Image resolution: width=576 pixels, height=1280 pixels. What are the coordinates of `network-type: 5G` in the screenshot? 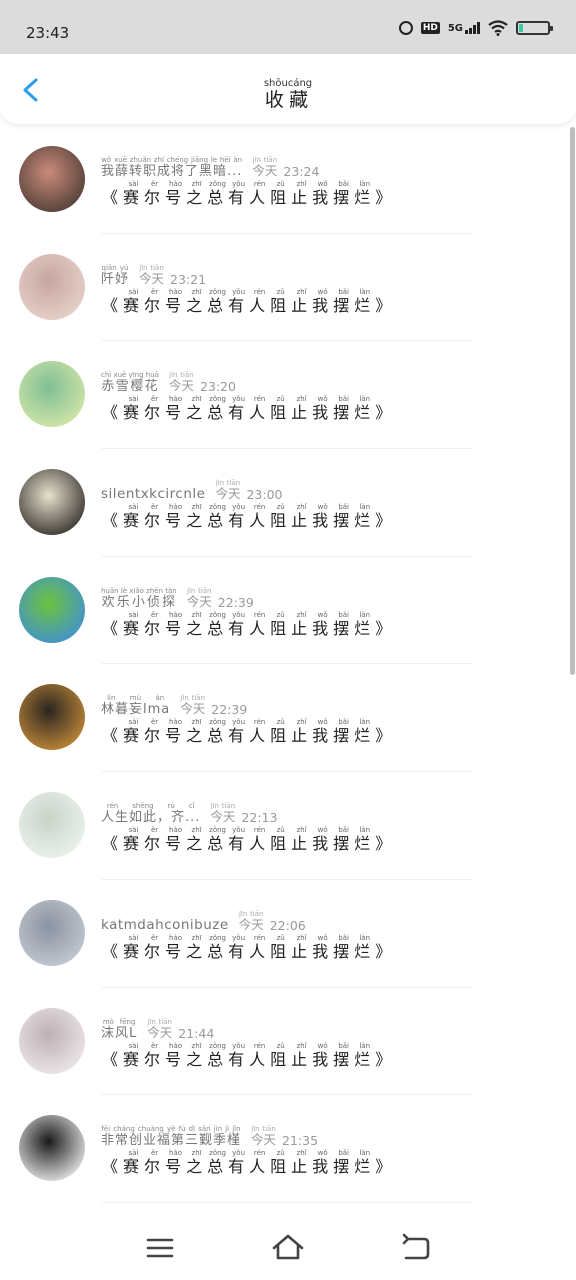 It's located at (455, 28).